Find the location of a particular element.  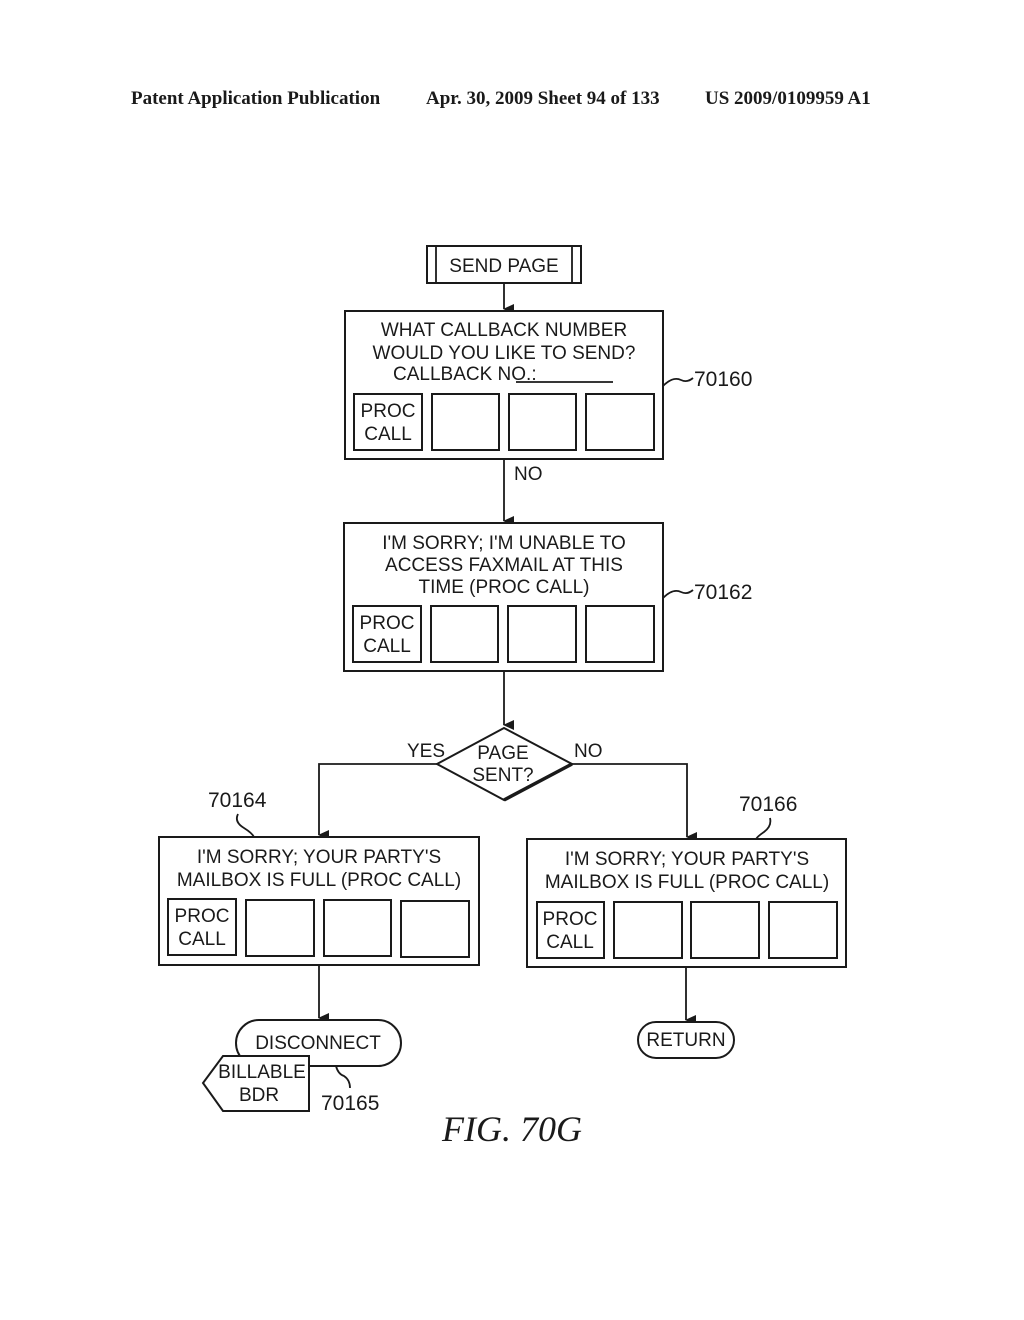

box-70160-line-3: CALLBACK NO.: is located at coordinates (465, 374).